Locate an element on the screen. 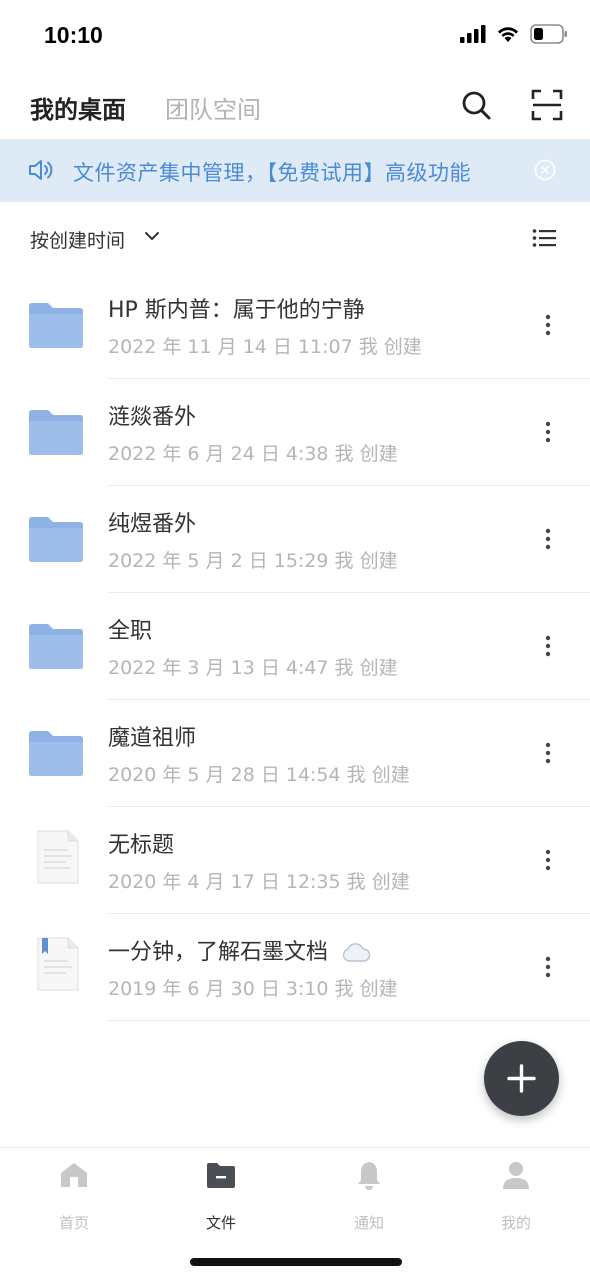 Image resolution: width=590 pixels, height=1280 pixels. battery-icon is located at coordinates (548, 34).